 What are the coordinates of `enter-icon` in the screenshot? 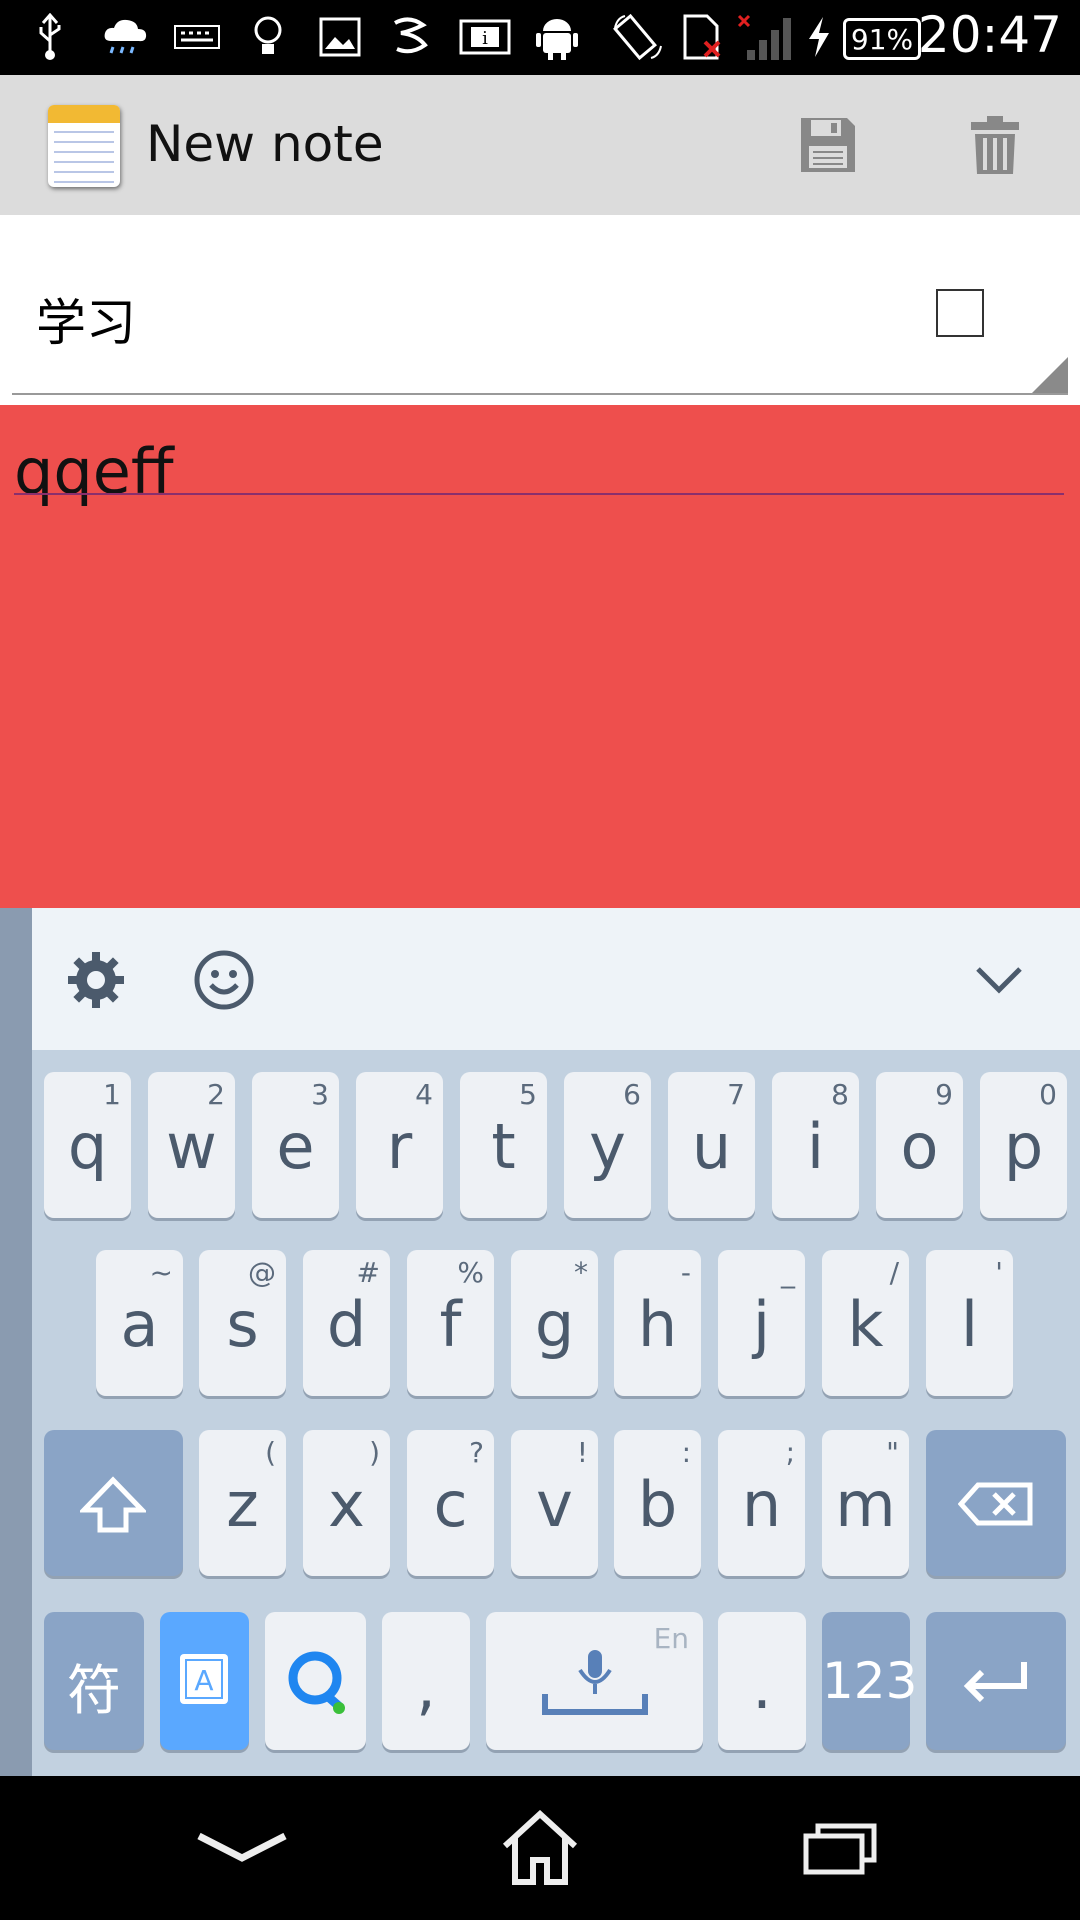 It's located at (995, 1682).